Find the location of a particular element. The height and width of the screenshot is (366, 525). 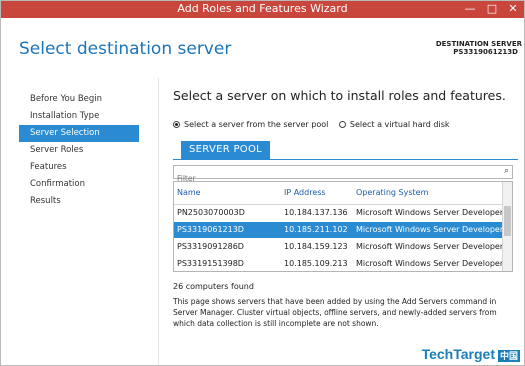

virtual-hard-disk-radio: Select a virtual hard disk is located at coordinates (394, 124).